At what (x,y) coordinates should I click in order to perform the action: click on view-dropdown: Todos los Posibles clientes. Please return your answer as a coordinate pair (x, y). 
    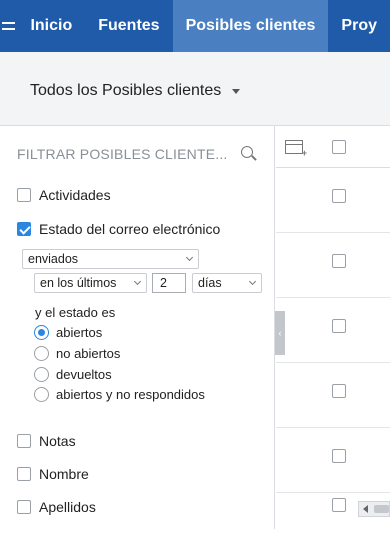
    Looking at the image, I should click on (135, 91).